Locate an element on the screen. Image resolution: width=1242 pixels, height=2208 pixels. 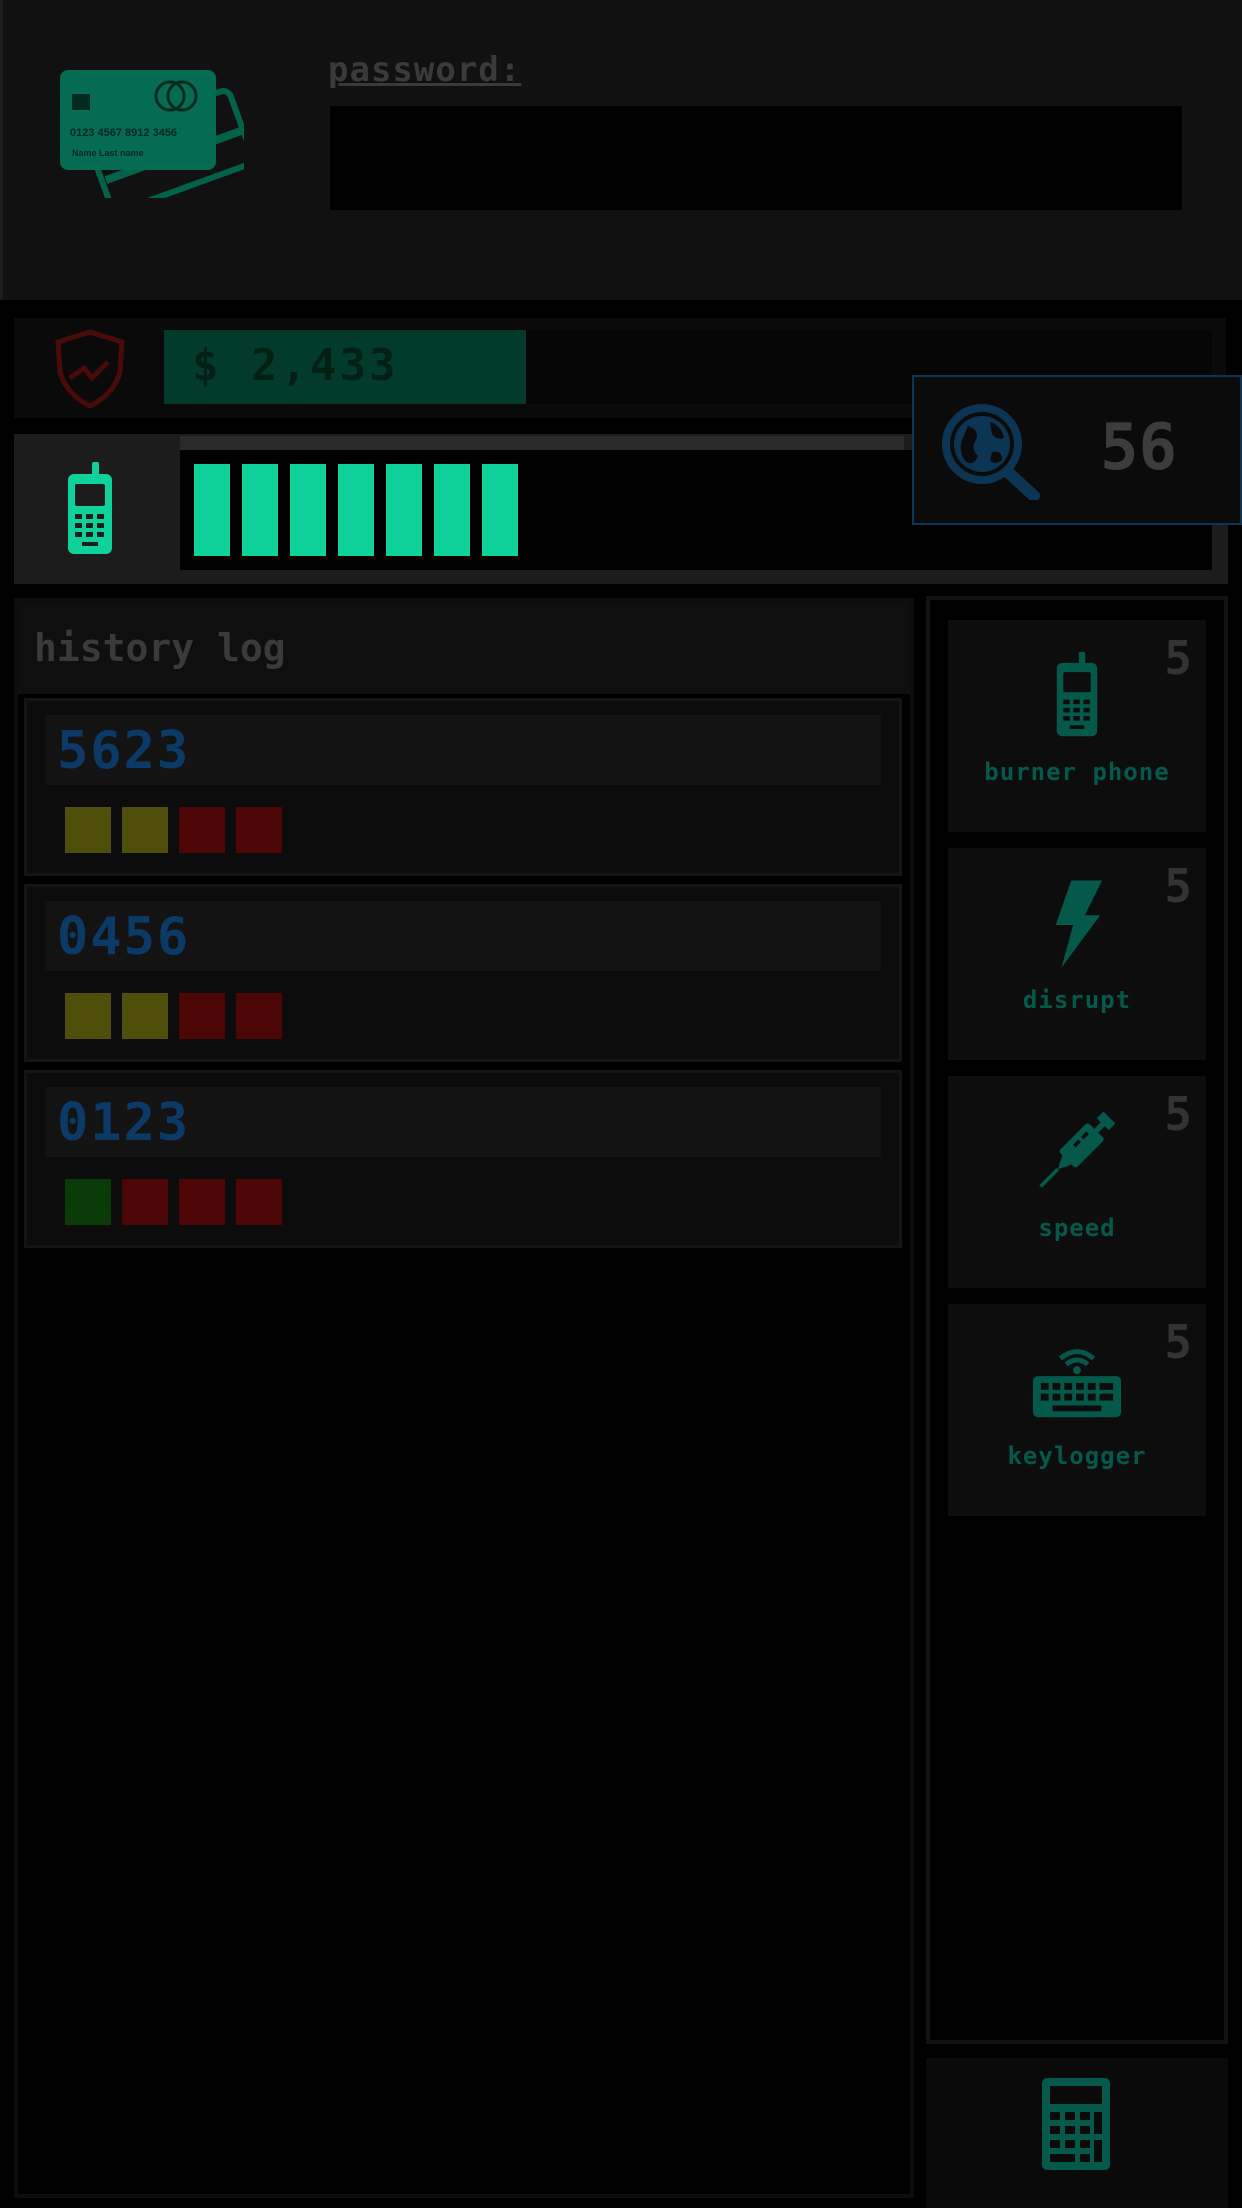
keyboard-wifi-icon is located at coordinates (1077, 1382).